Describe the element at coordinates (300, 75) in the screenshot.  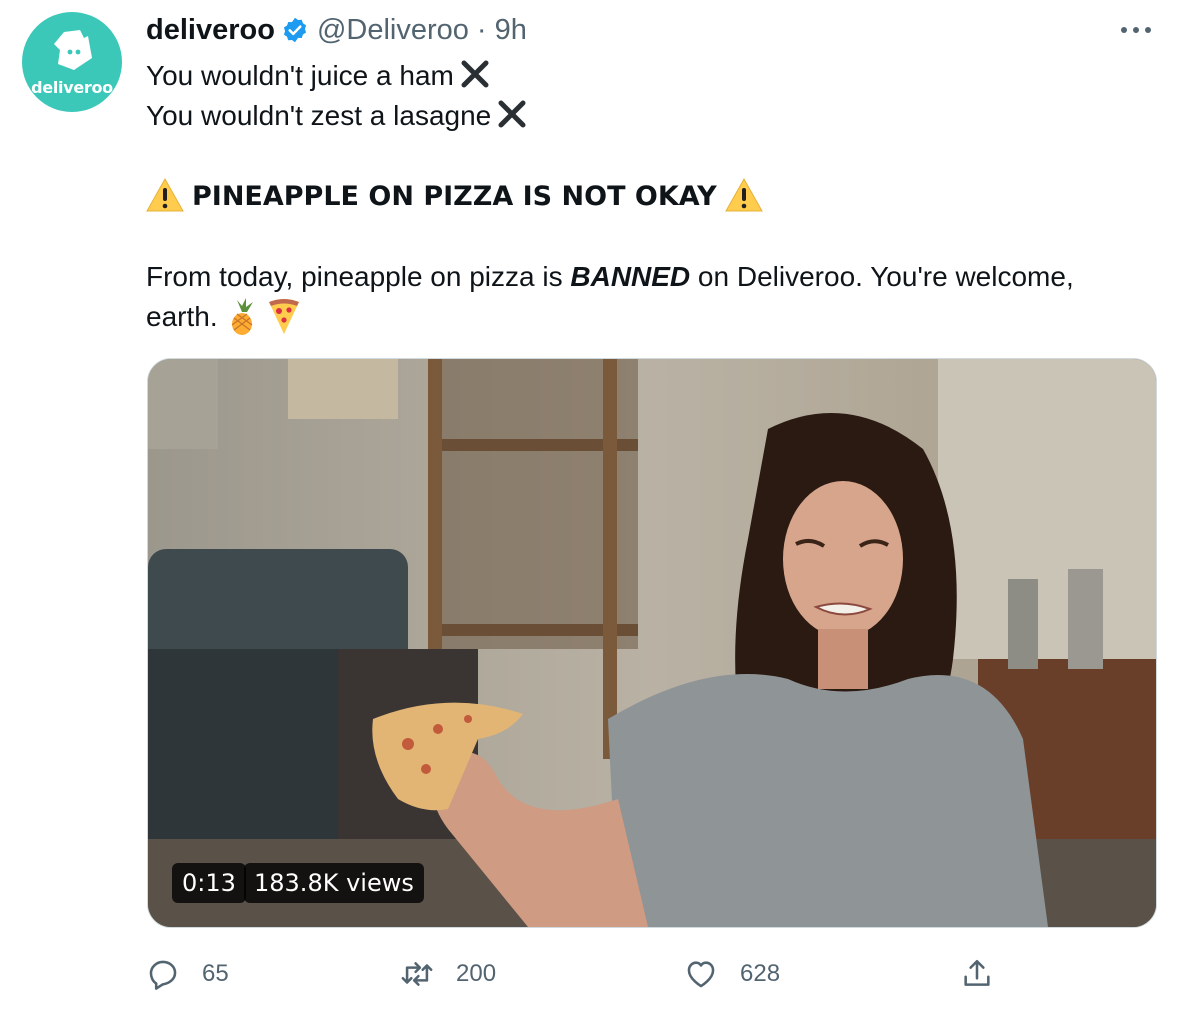
I see `line-1-text: You wouldn't juice a ham` at that location.